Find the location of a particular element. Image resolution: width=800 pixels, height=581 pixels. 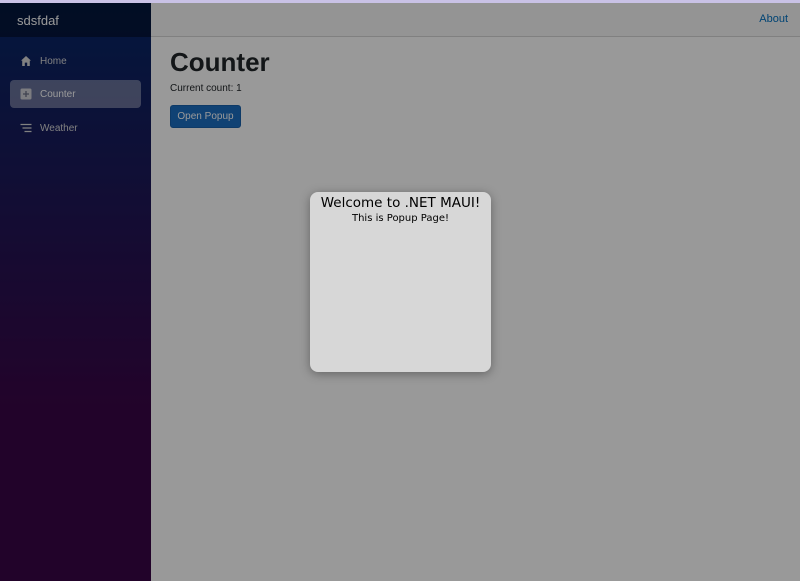

popup-subtitle: This is Popup Page! is located at coordinates (400, 218).